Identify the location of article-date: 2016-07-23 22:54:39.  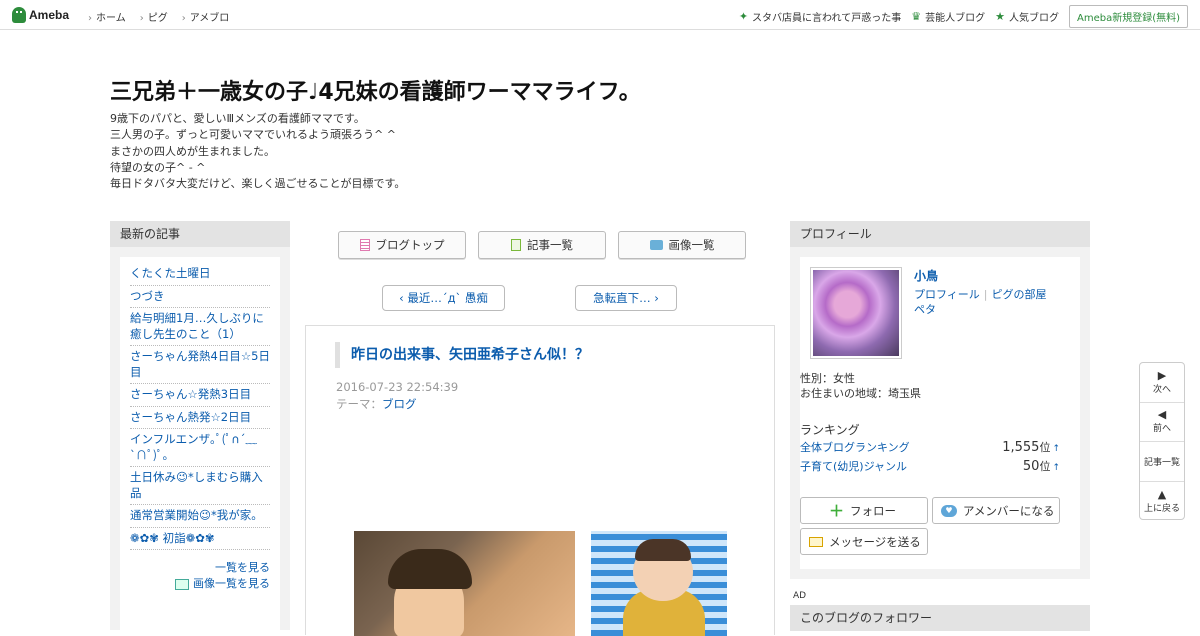
(397, 387).